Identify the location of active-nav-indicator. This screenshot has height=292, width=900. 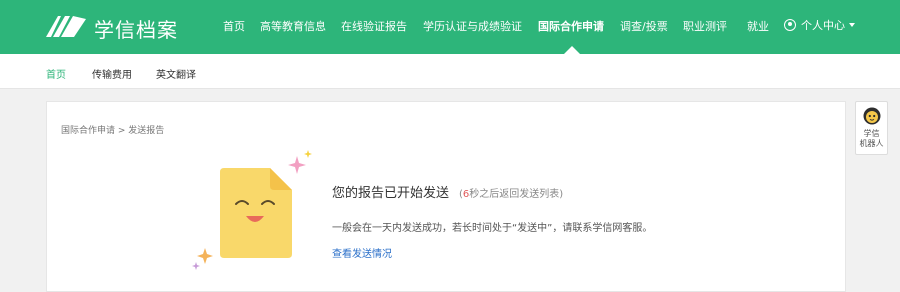
(572, 50).